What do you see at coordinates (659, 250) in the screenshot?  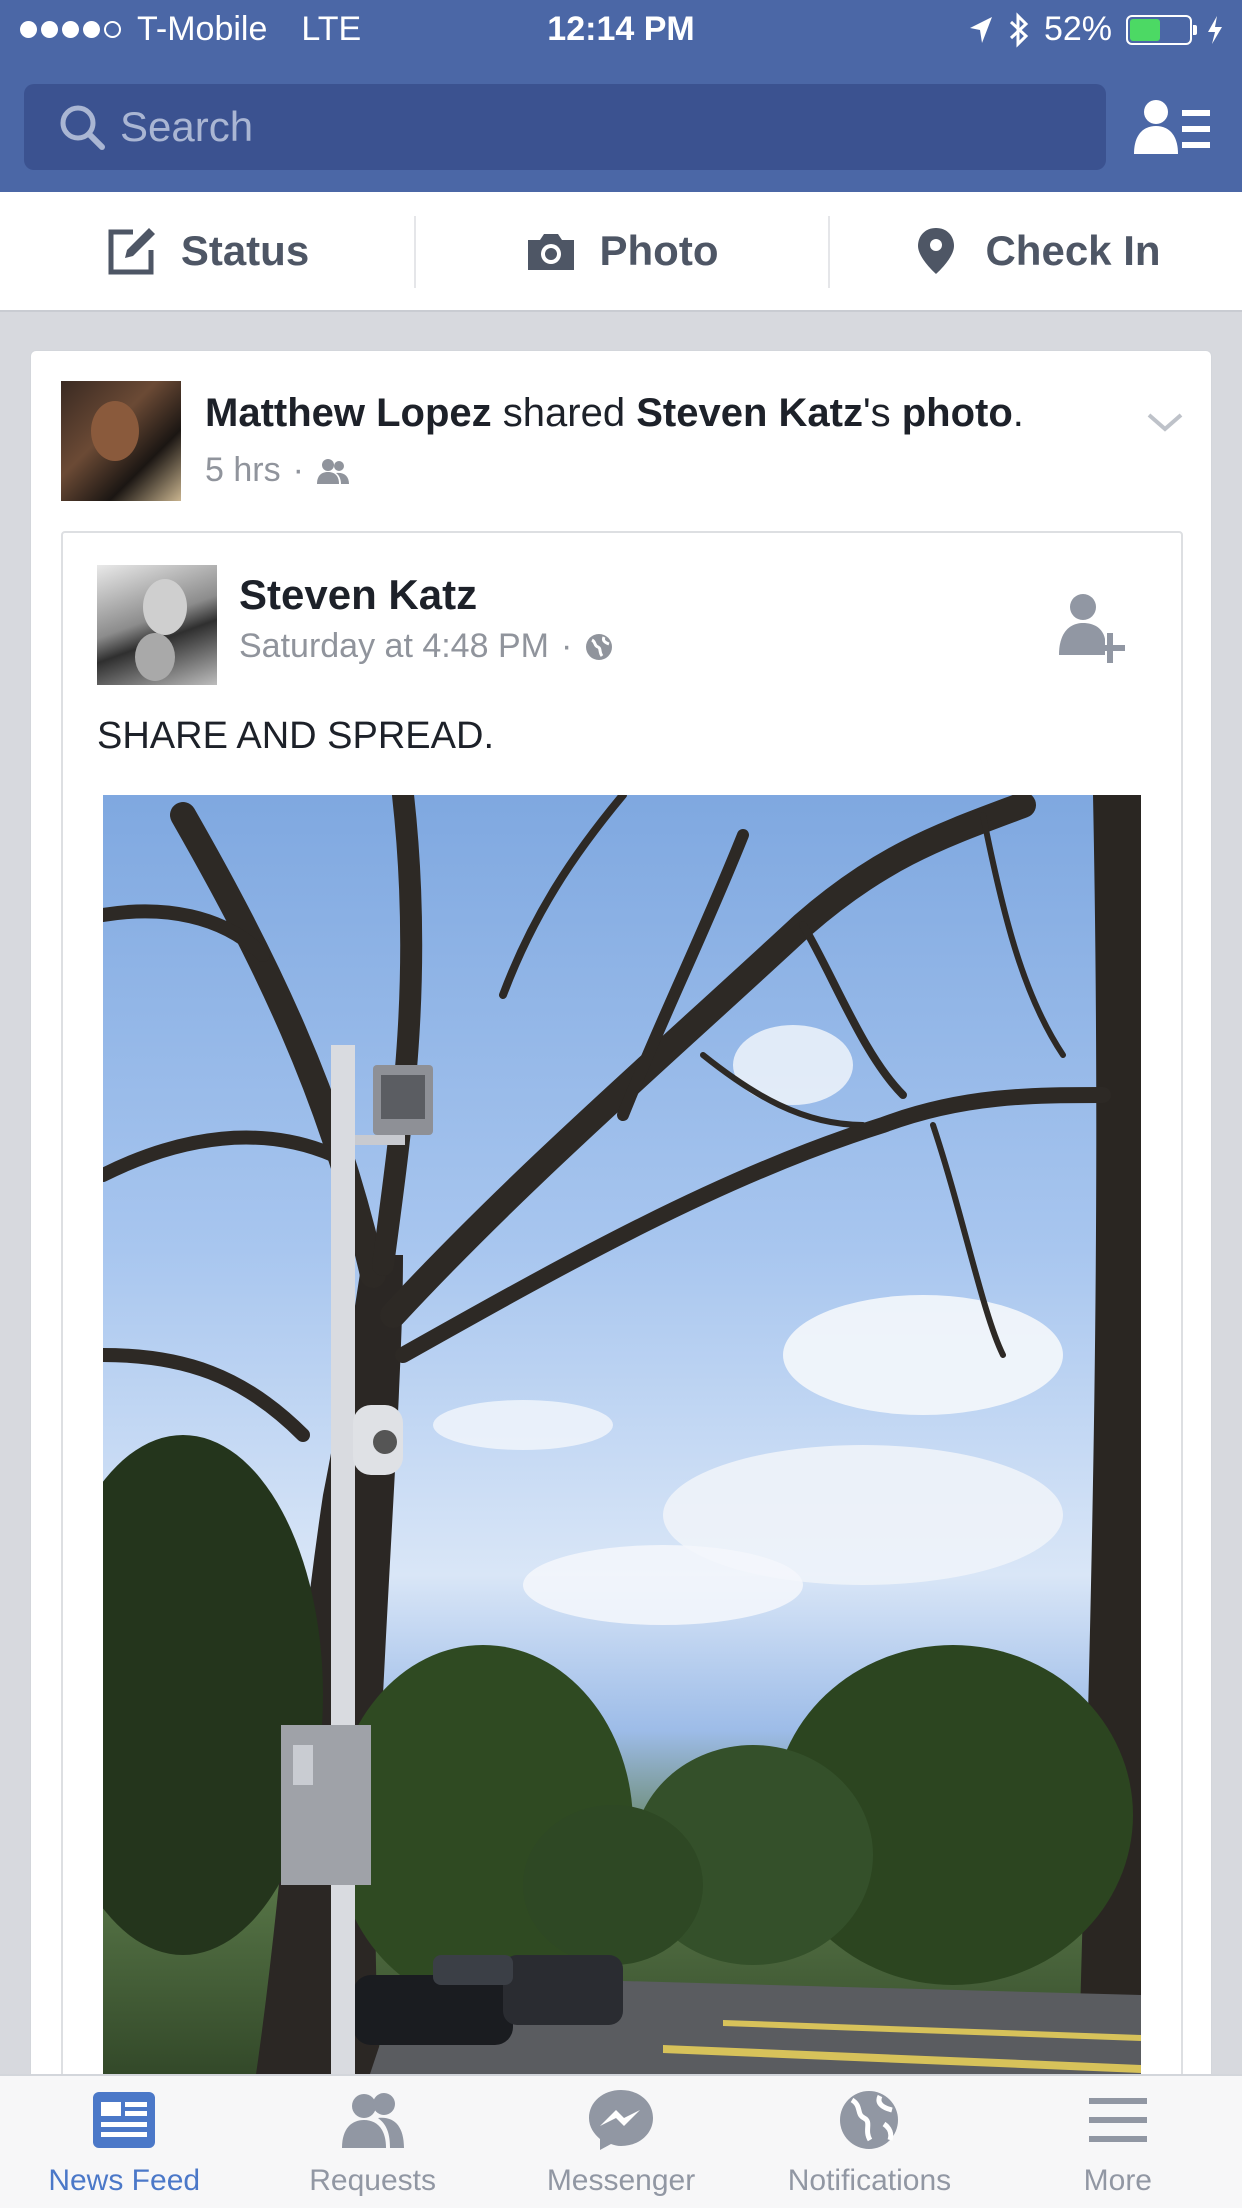 I see `photo-label: Photo` at bounding box center [659, 250].